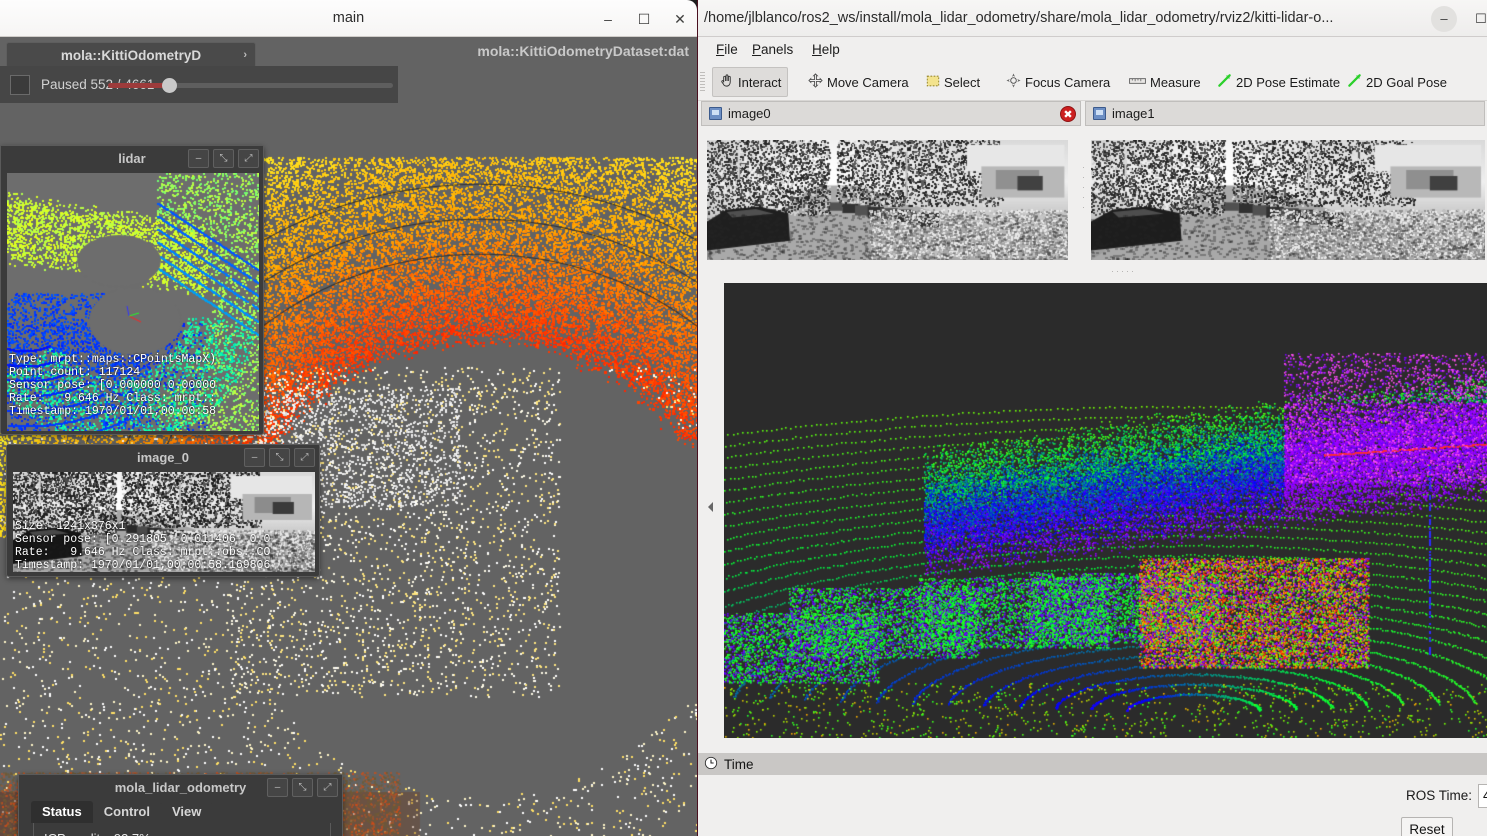 This screenshot has width=1487, height=836. I want to click on select-icon, so click(933, 82).